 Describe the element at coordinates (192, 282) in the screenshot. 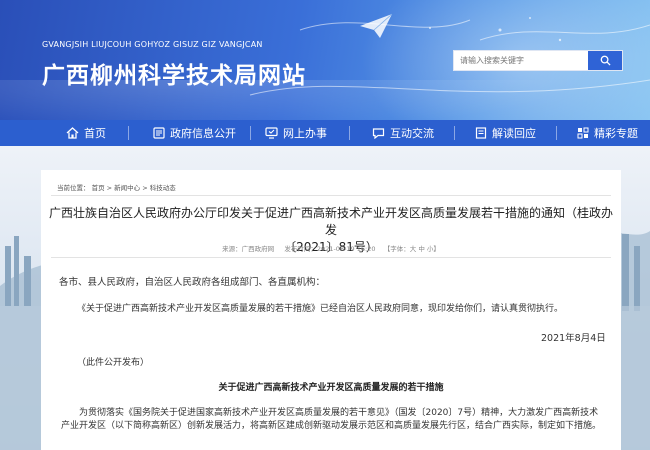

I see `salutation: 各市、县人民政府，自治区人民政府各组成部门、各直属机构：` at that location.